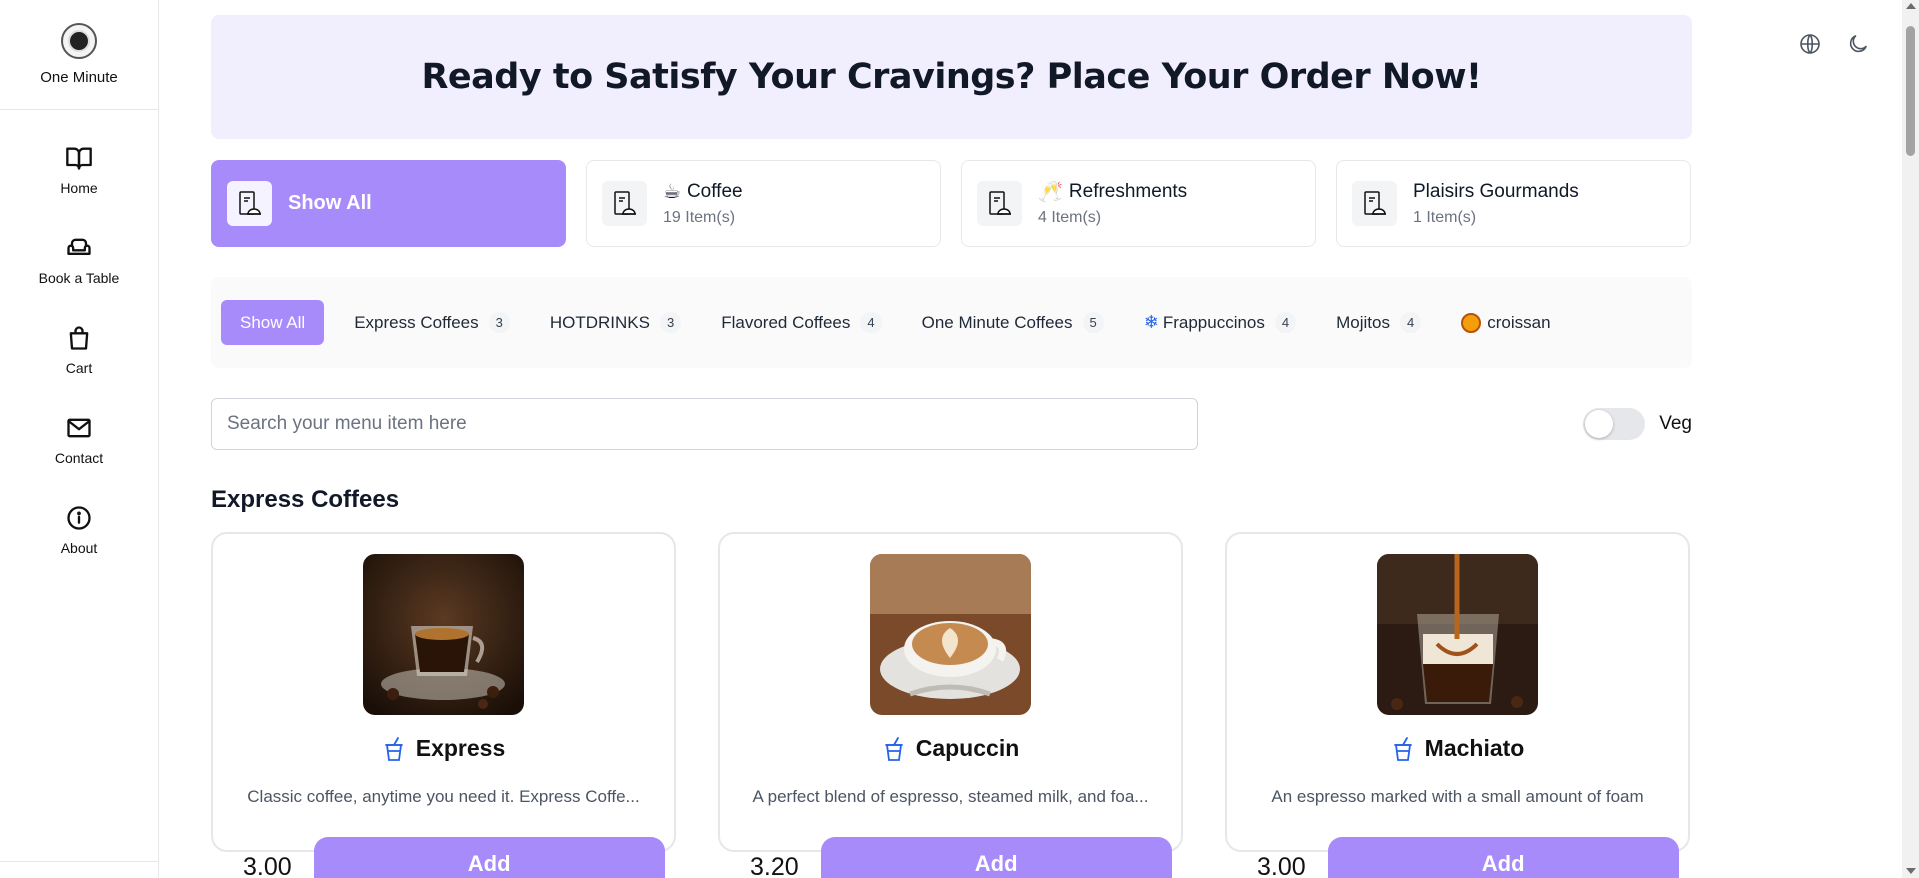 The image size is (1919, 878). What do you see at coordinates (79, 41) in the screenshot?
I see `brand-logo` at bounding box center [79, 41].